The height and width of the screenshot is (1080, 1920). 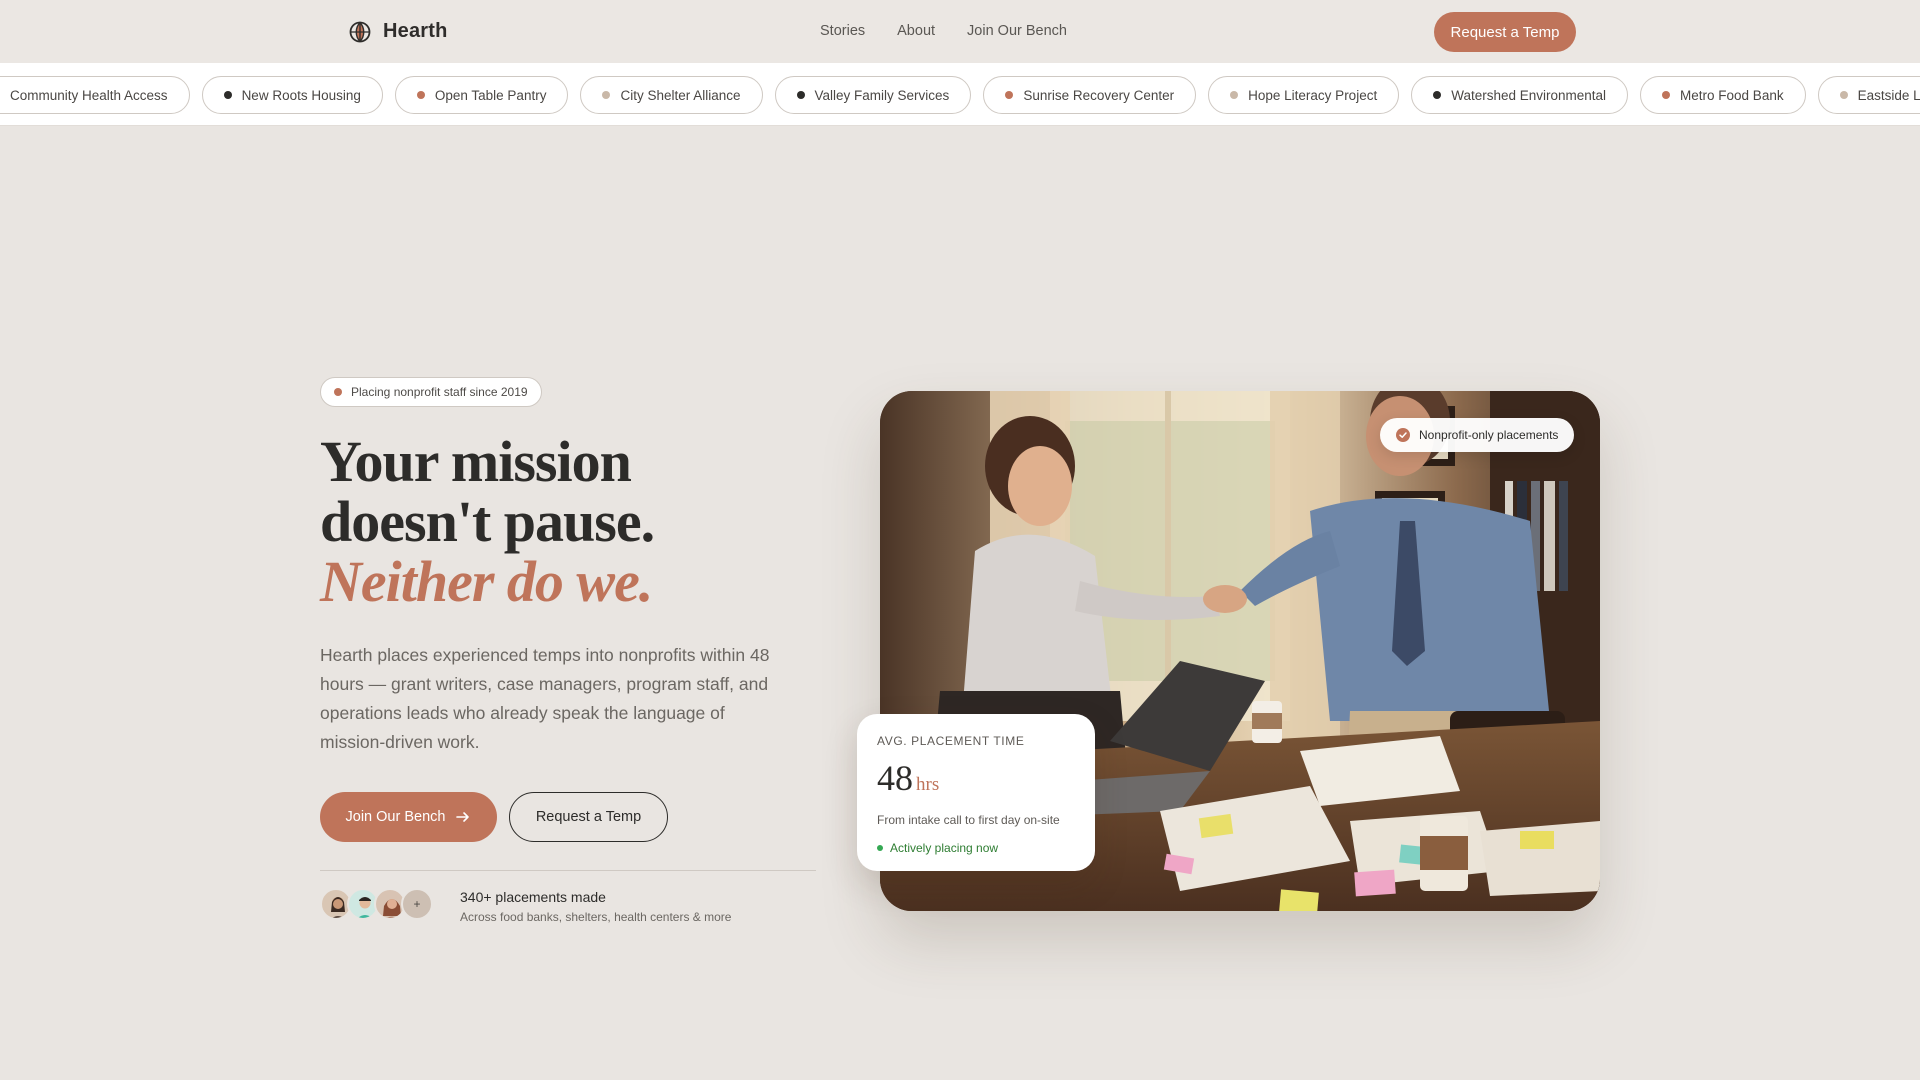 I want to click on stat-value-row: 48 hrs, so click(x=976, y=781).